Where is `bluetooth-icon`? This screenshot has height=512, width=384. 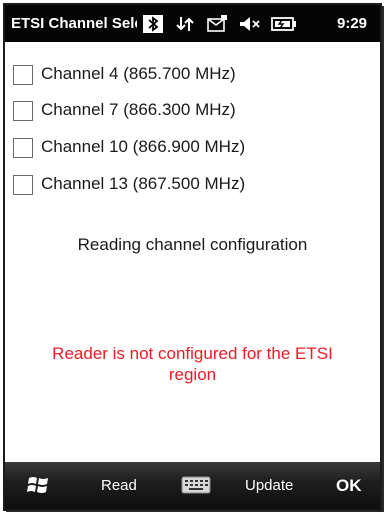
bluetooth-icon is located at coordinates (153, 24).